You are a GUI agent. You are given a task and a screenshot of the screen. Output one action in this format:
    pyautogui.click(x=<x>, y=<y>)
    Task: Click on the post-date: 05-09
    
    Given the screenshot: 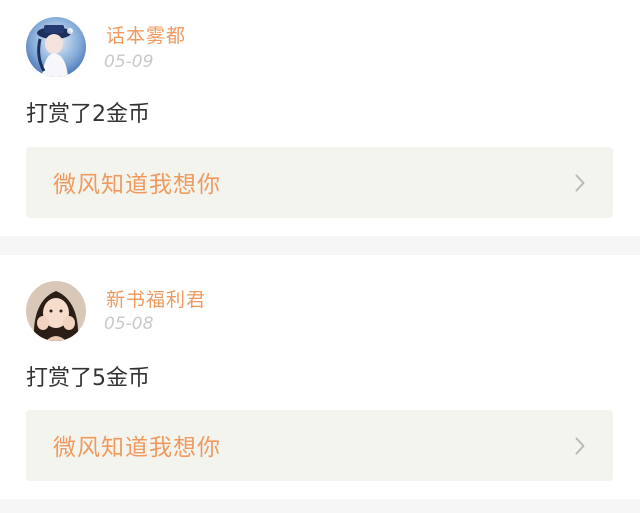 What is the action you would take?
    pyautogui.click(x=129, y=62)
    